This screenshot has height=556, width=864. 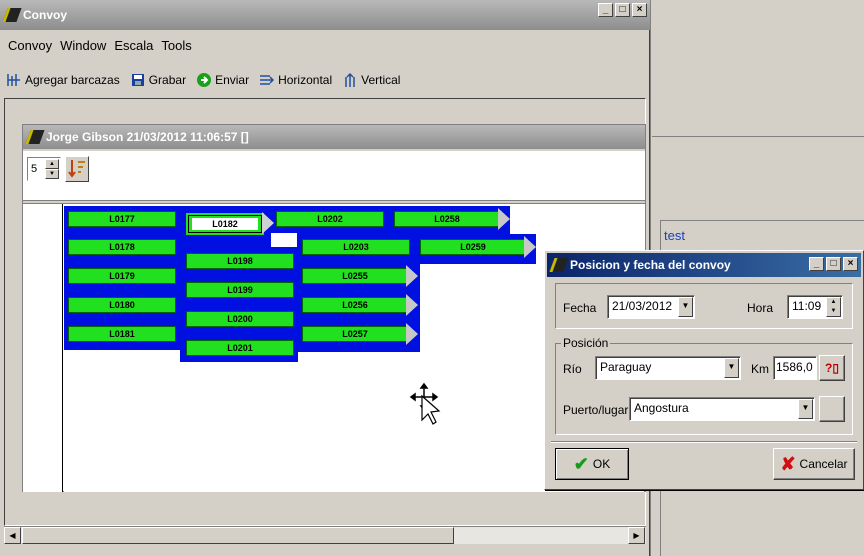 I want to click on horizontal-button: Horizontal, so click(x=295, y=80).